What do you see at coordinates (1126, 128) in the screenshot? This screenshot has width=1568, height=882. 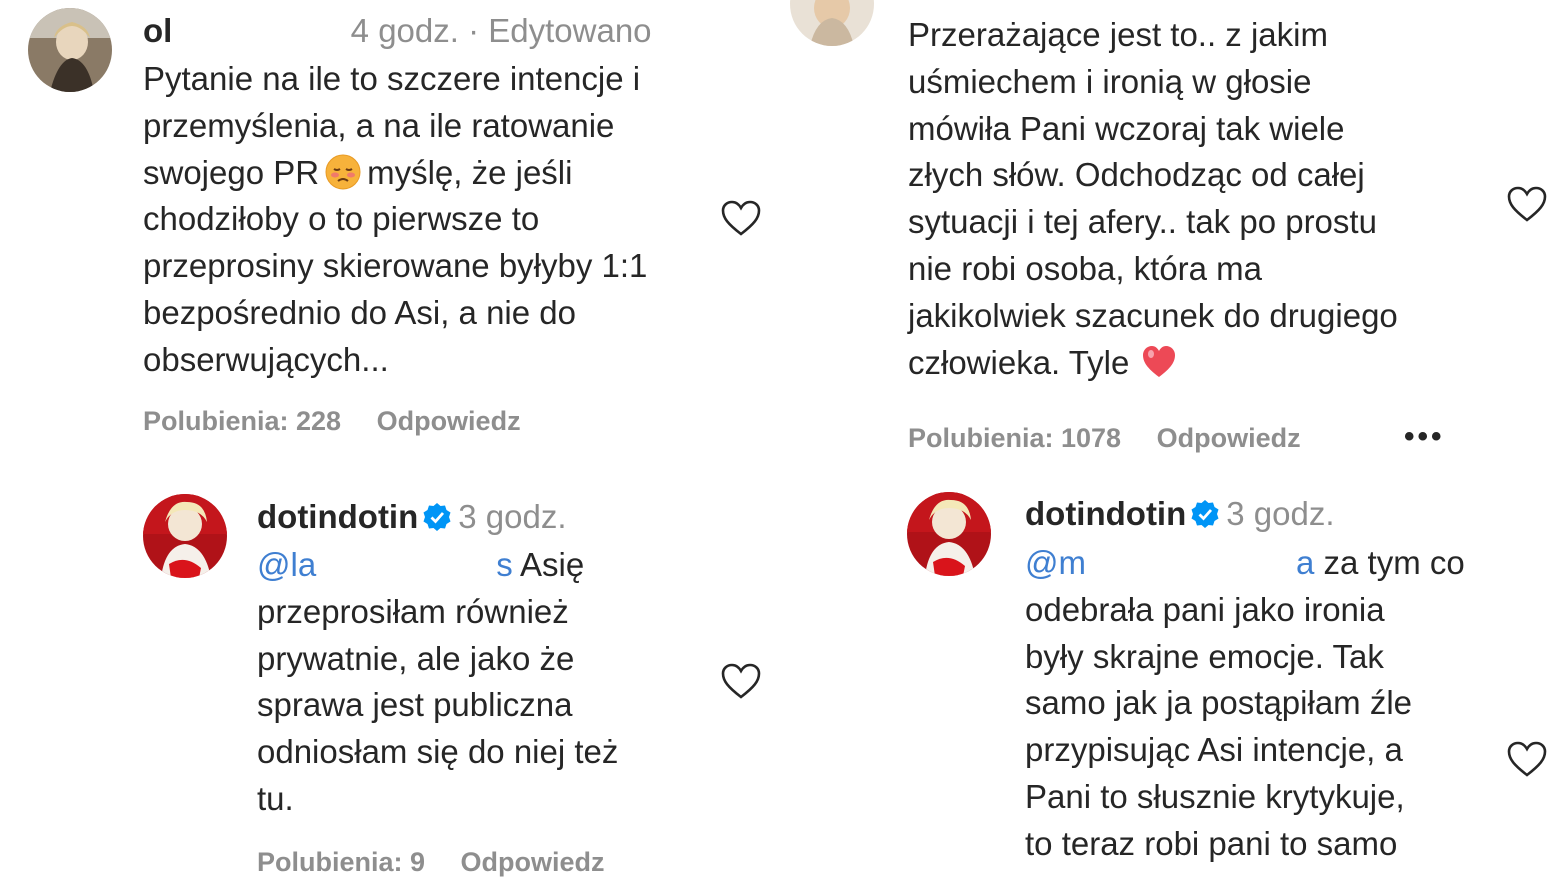 I see `comment-line: mówiła Pani wczoraj tak wiele` at bounding box center [1126, 128].